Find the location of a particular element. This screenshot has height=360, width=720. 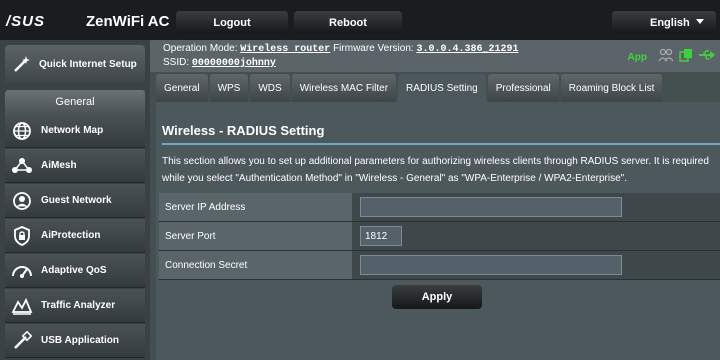

sidebar-item-aimesh: AiMesh is located at coordinates (75, 166).